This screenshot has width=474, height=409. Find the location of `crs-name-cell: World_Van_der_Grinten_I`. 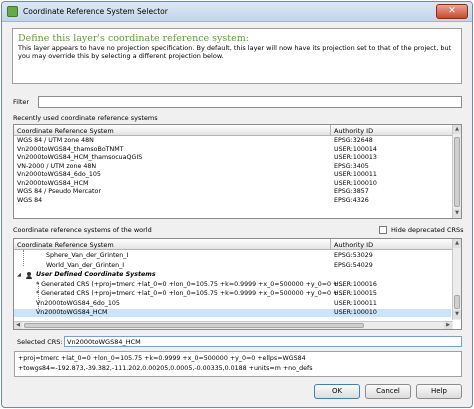

crs-name-cell: World_Van_der_Grinten_I is located at coordinates (85, 265).